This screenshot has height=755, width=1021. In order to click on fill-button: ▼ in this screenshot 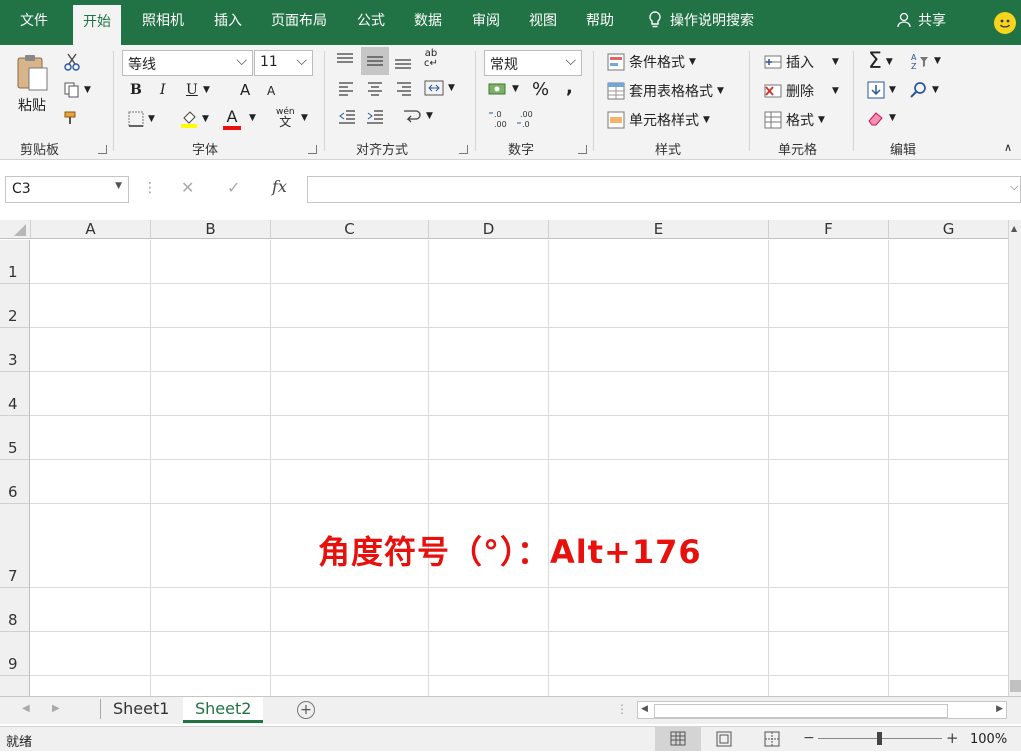, I will do `click(881, 90)`.